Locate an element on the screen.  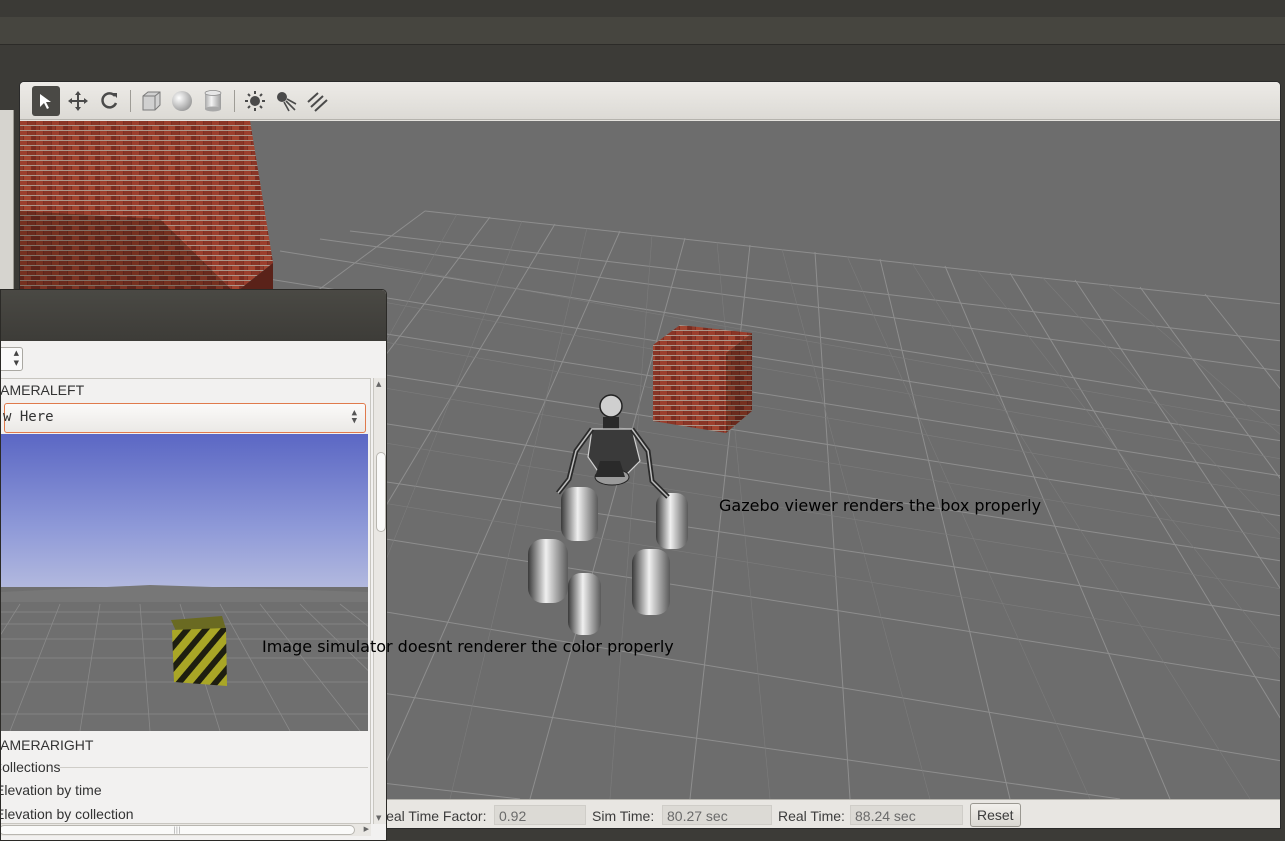
translate-mode-button is located at coordinates (78, 101).